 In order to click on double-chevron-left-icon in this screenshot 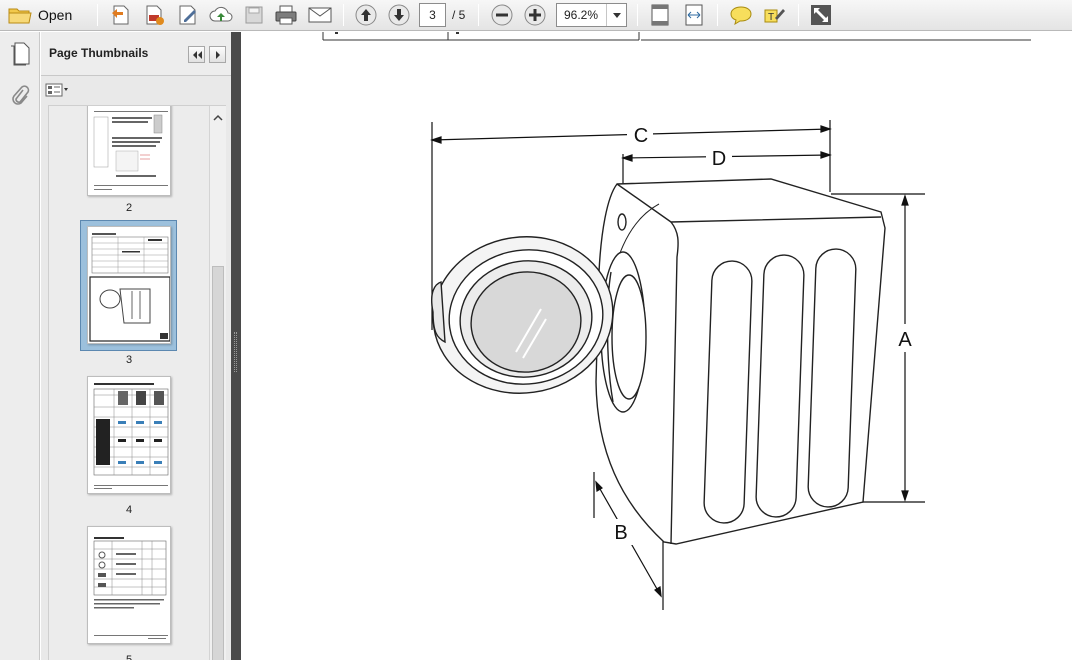, I will do `click(197, 55)`.